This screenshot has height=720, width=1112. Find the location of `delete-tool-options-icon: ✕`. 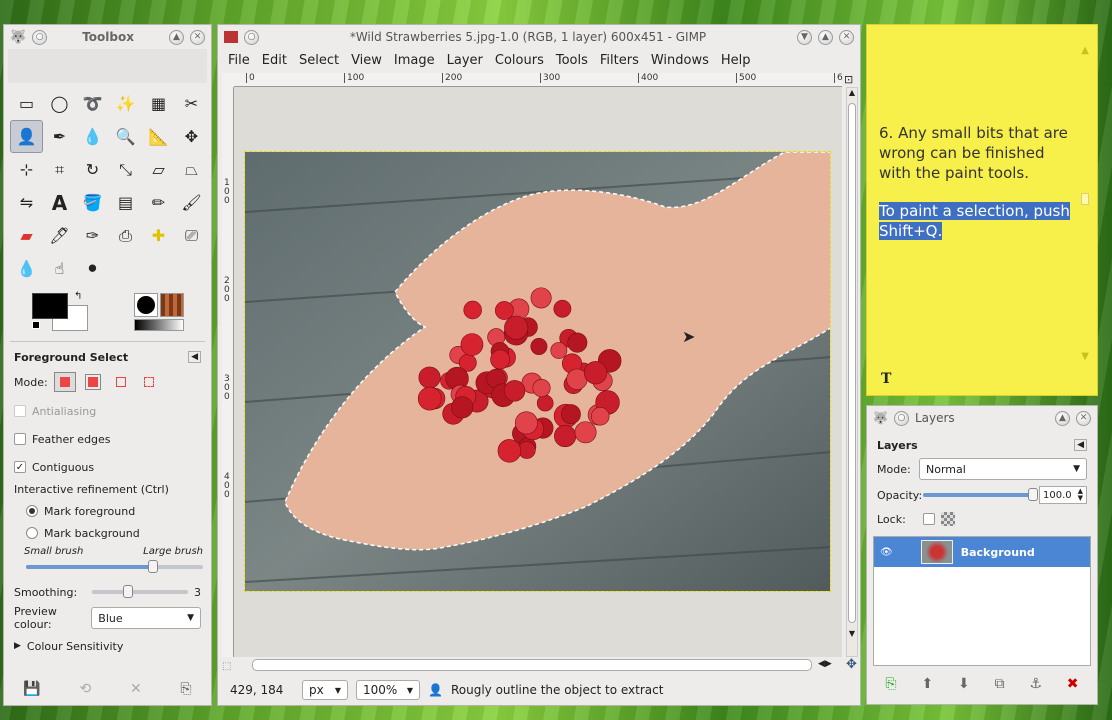

delete-tool-options-icon: ✕ is located at coordinates (136, 689).